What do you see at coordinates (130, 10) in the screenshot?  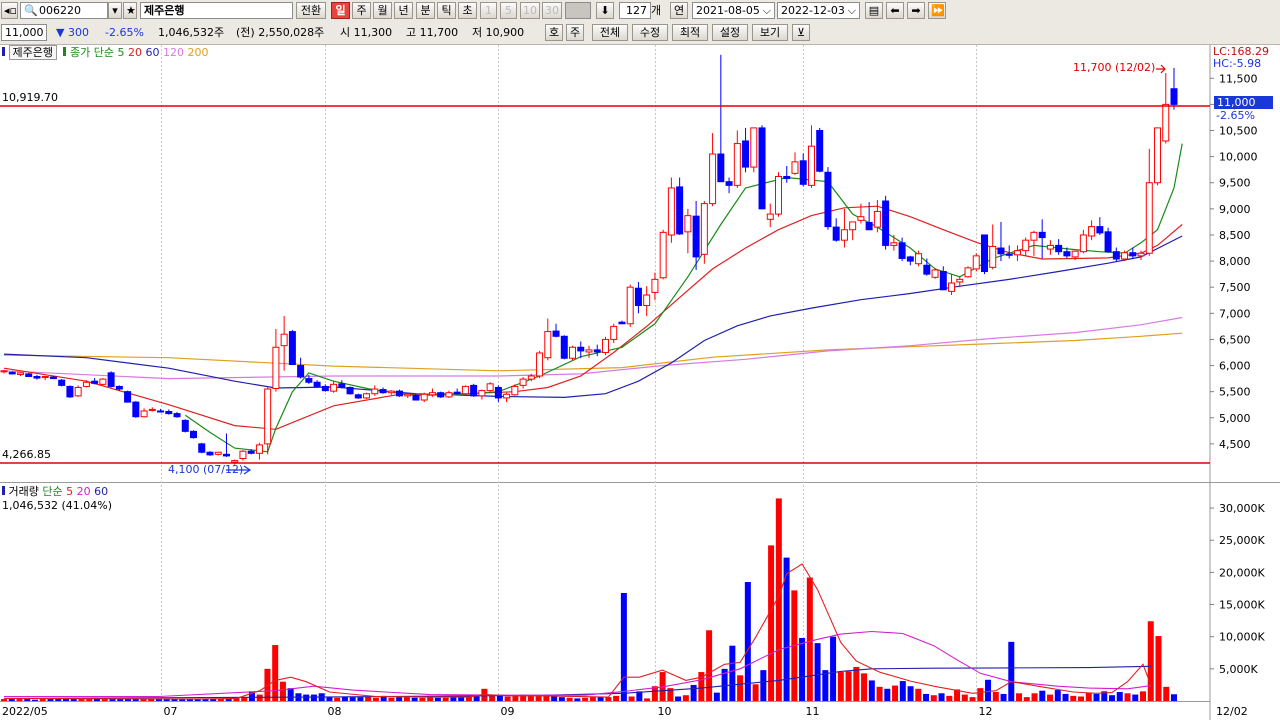 I see `favorite-star-icon: ★` at bounding box center [130, 10].